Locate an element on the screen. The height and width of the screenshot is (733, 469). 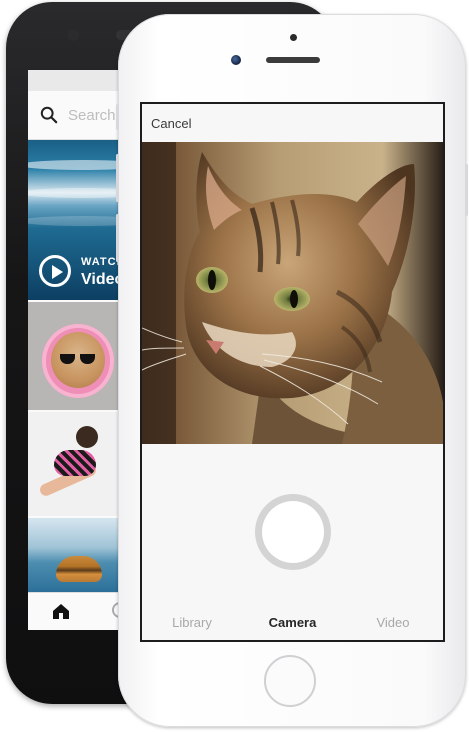
earpiece-speaker is located at coordinates (293, 60).